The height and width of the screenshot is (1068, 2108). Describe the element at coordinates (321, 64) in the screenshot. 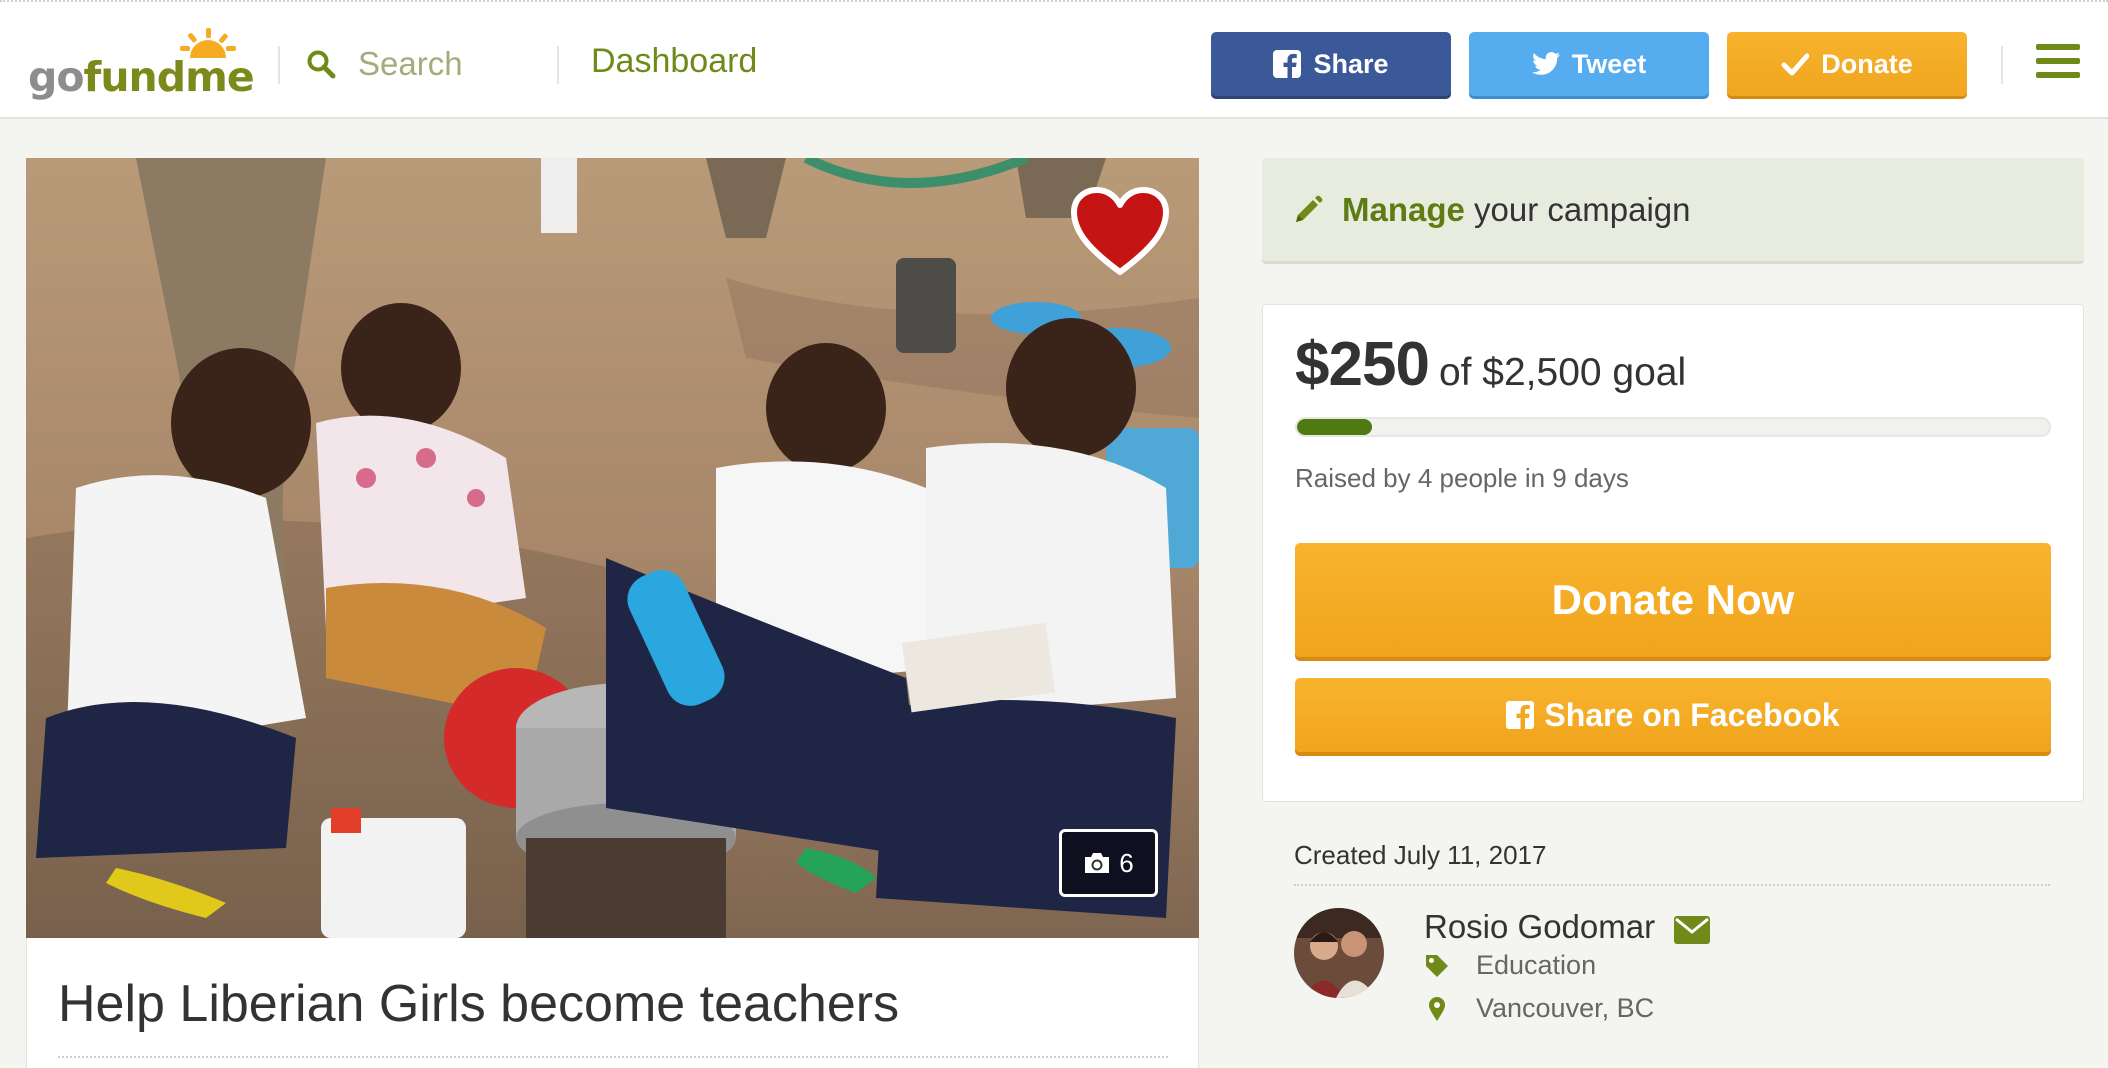

I see `search-icon` at that location.